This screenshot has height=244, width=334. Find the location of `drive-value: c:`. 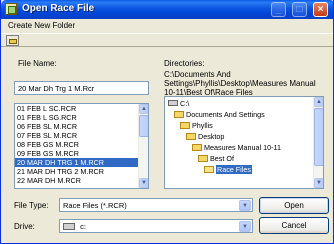

drive-value: c: is located at coordinates (83, 226).